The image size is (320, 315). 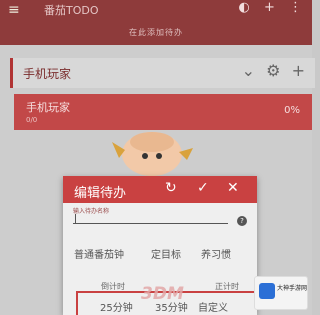 What do you see at coordinates (292, 288) in the screenshot?
I see `site-badge-text: 大神手游网` at bounding box center [292, 288].